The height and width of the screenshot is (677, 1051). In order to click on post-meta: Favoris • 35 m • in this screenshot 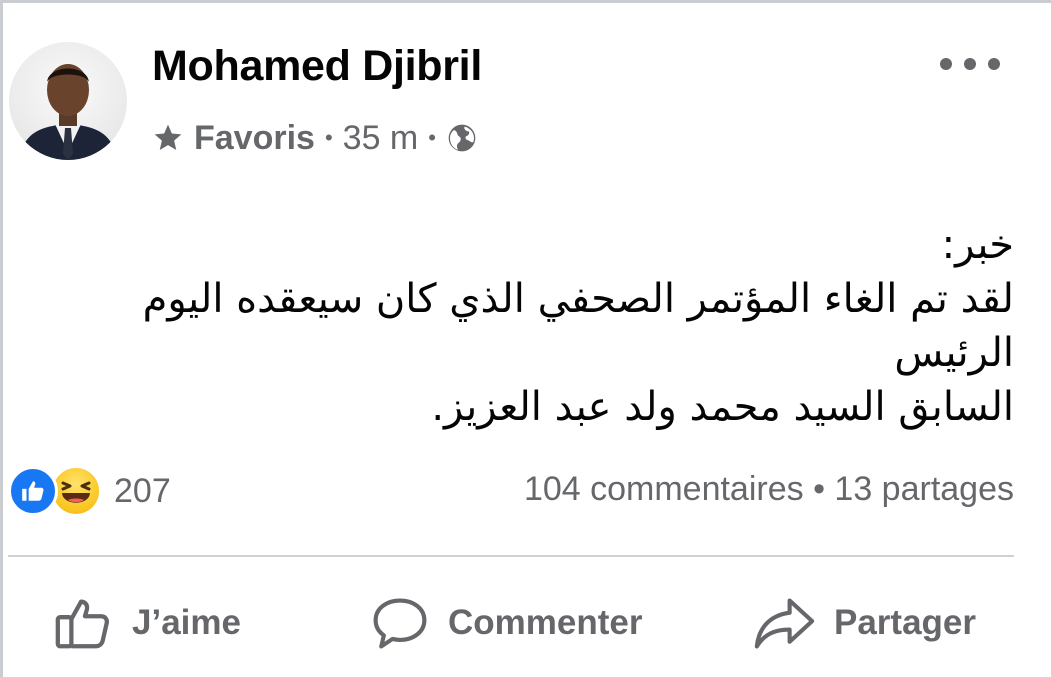, I will do `click(315, 138)`.